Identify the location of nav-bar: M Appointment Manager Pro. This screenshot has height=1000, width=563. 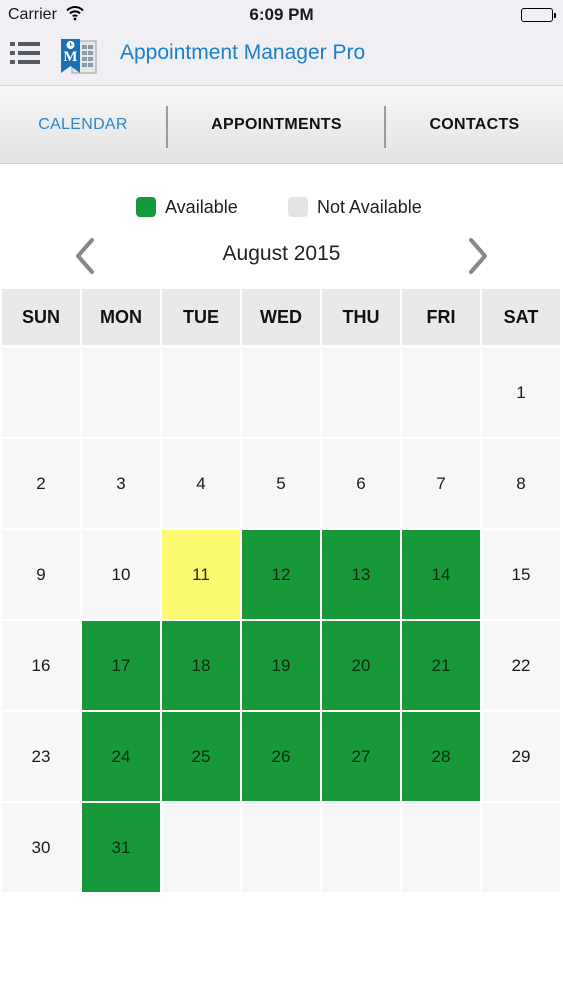
(281, 58).